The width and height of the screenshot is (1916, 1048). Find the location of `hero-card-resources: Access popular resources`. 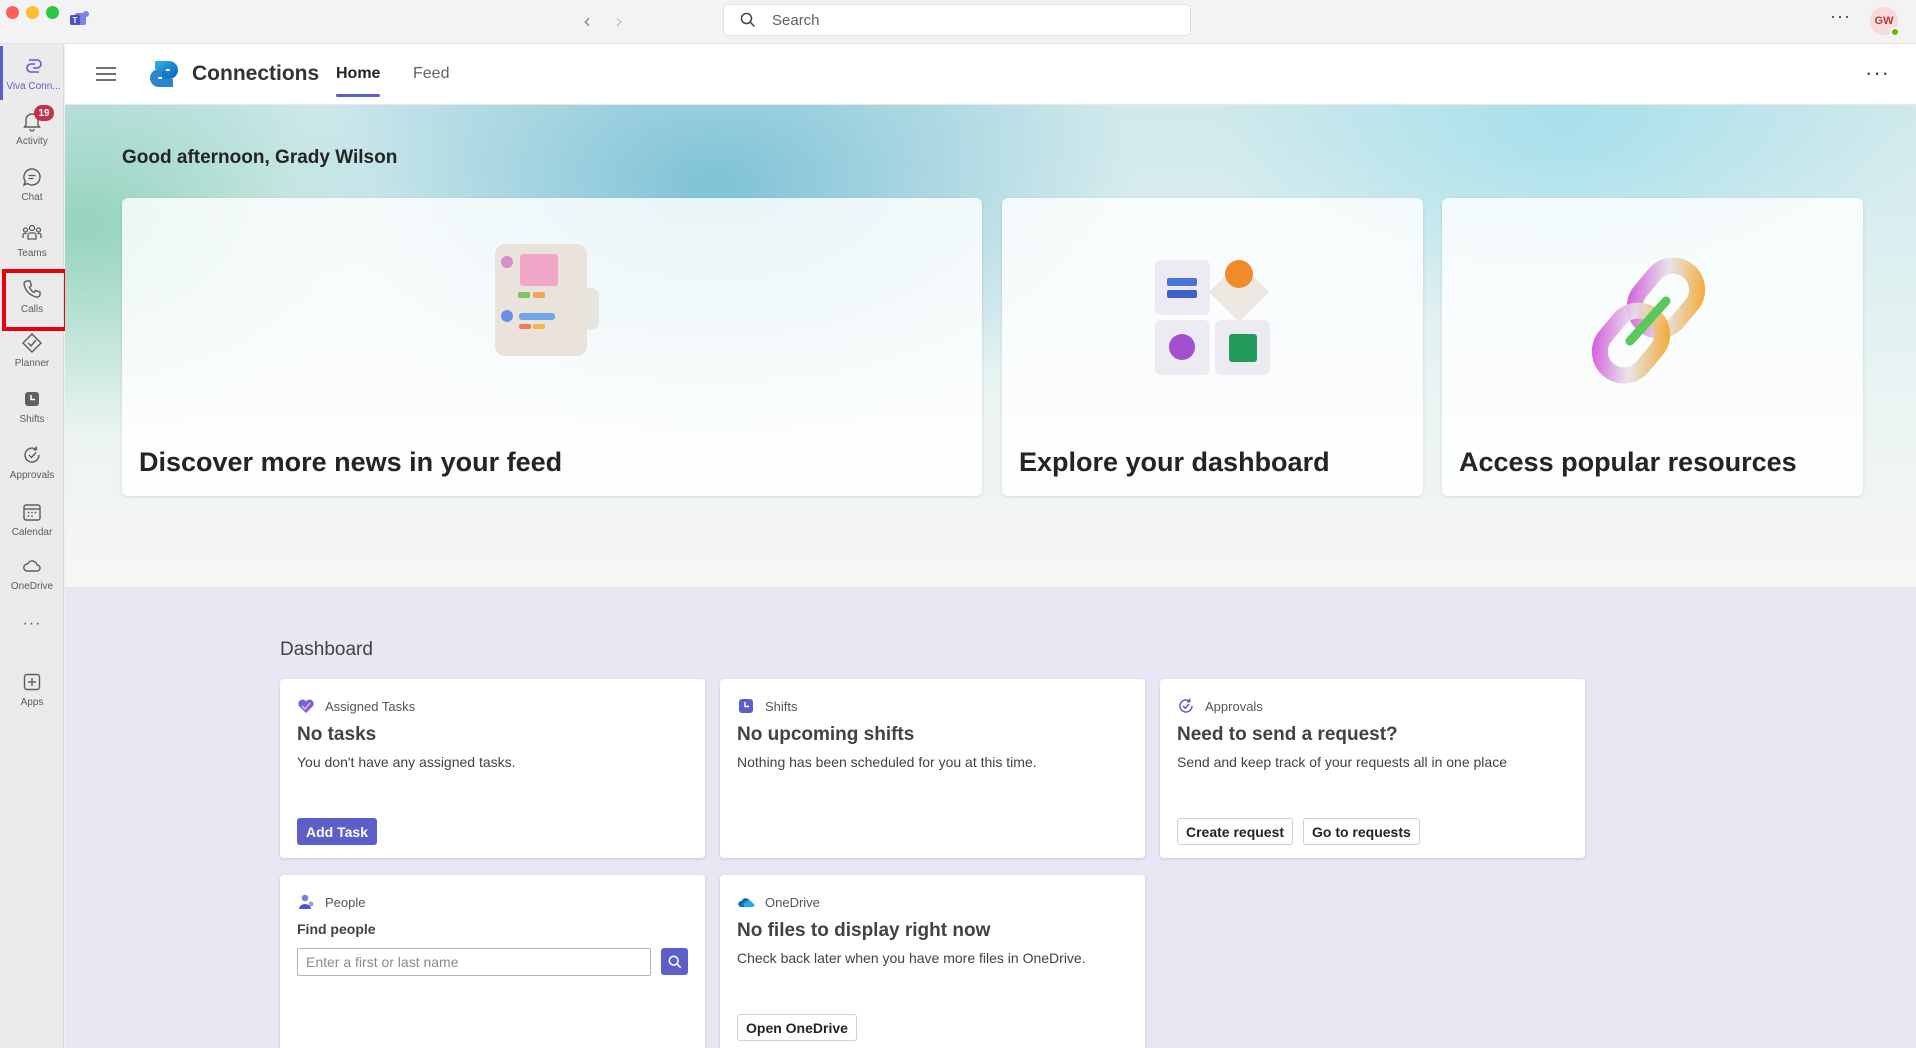

hero-card-resources: Access popular resources is located at coordinates (1652, 347).